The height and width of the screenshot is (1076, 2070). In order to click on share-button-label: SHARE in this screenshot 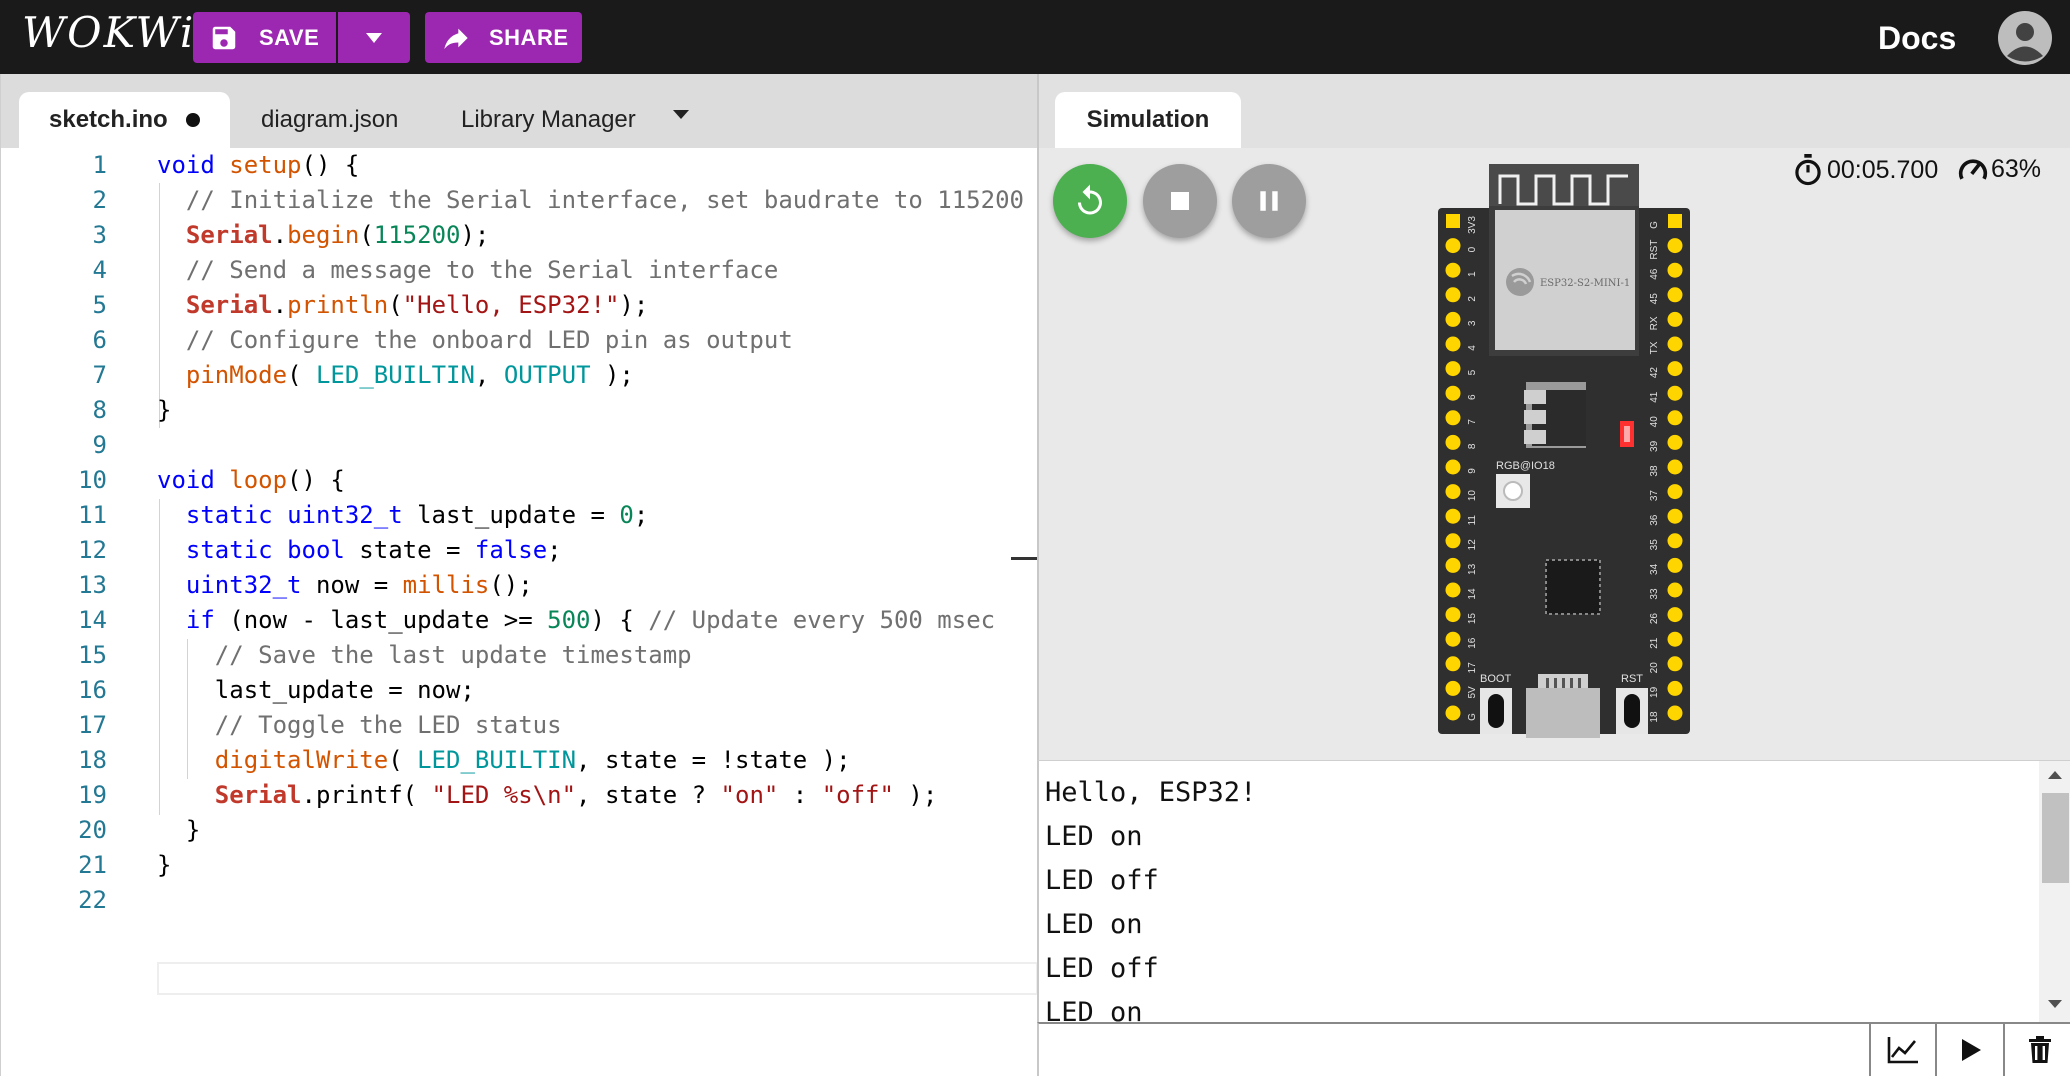, I will do `click(529, 37)`.